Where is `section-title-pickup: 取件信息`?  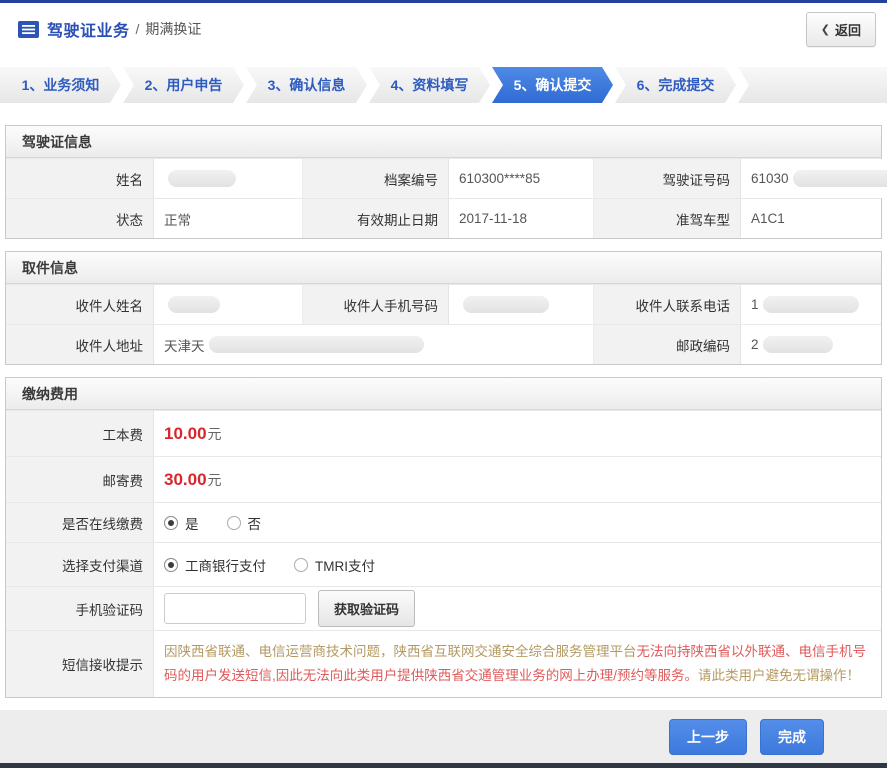 section-title-pickup: 取件信息 is located at coordinates (443, 268).